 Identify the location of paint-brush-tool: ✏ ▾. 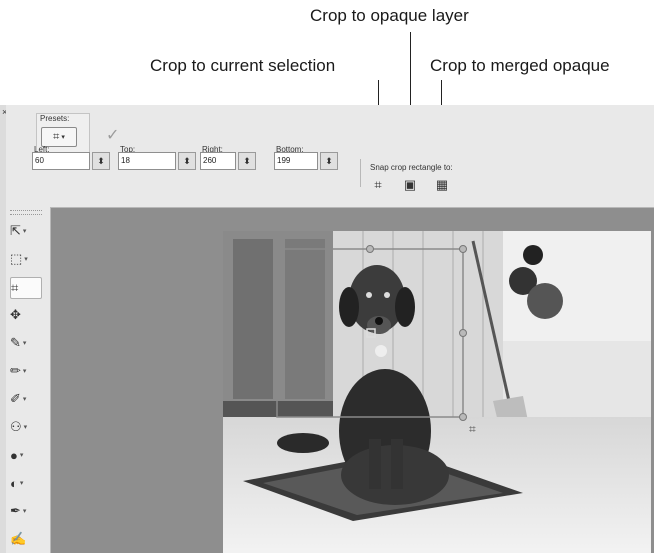
(25, 371).